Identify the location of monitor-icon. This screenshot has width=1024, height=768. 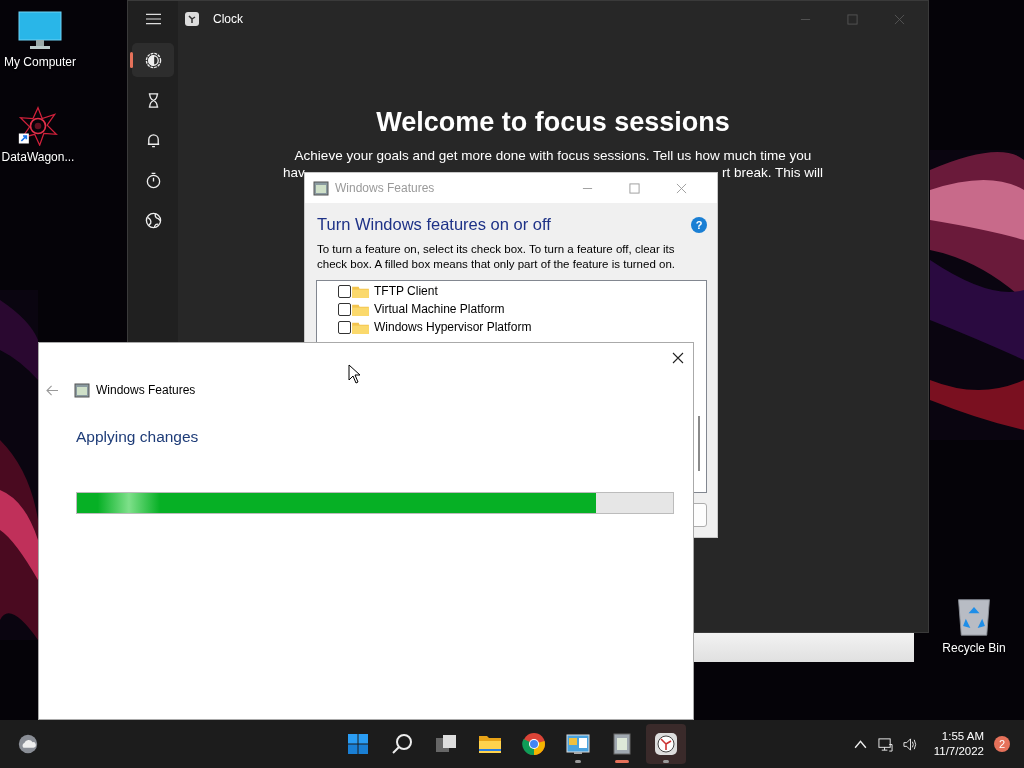
(40, 31).